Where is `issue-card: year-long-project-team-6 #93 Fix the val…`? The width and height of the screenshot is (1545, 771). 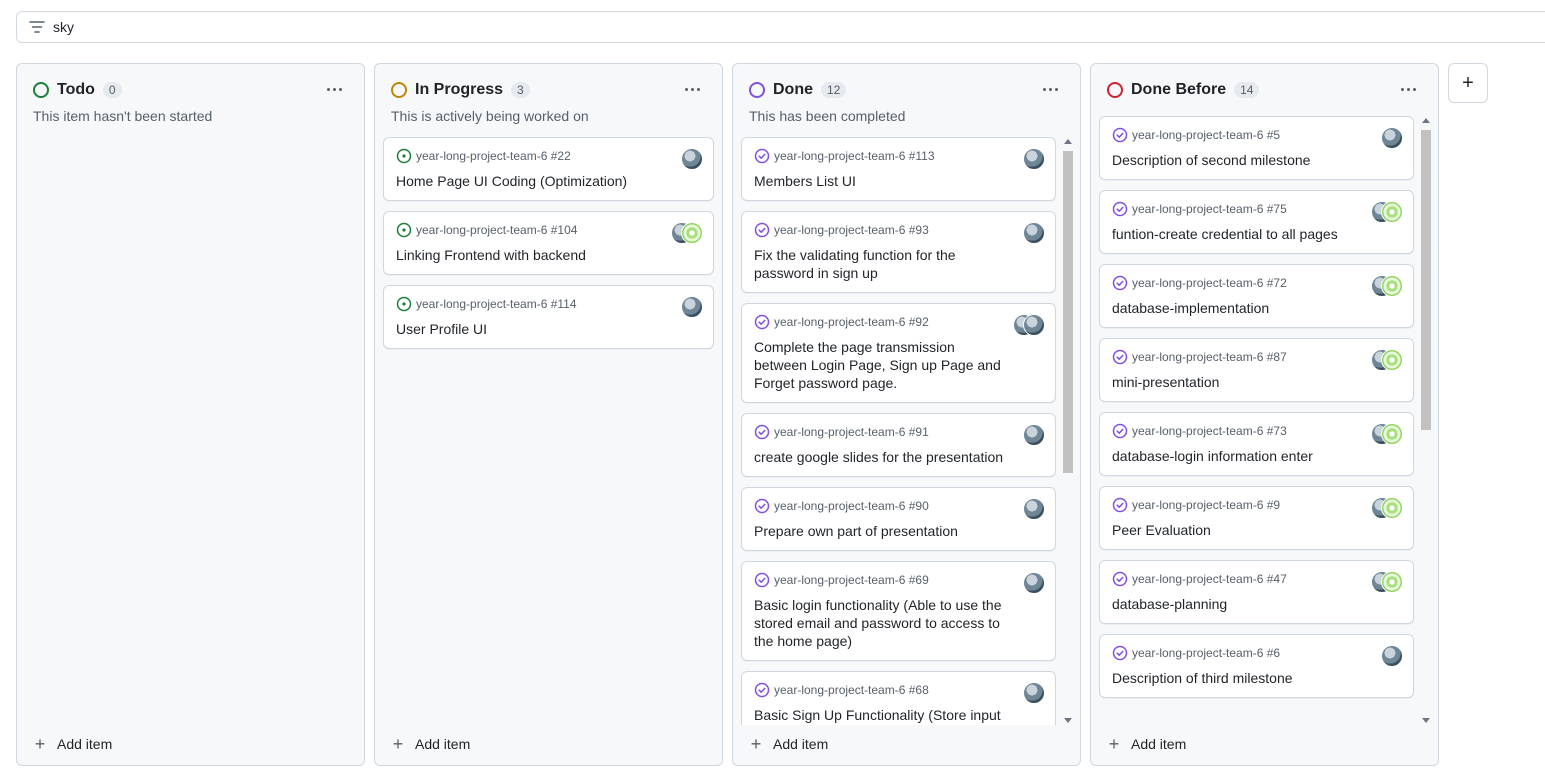
issue-card: year-long-project-team-6 #93 Fix the val… is located at coordinates (898, 252).